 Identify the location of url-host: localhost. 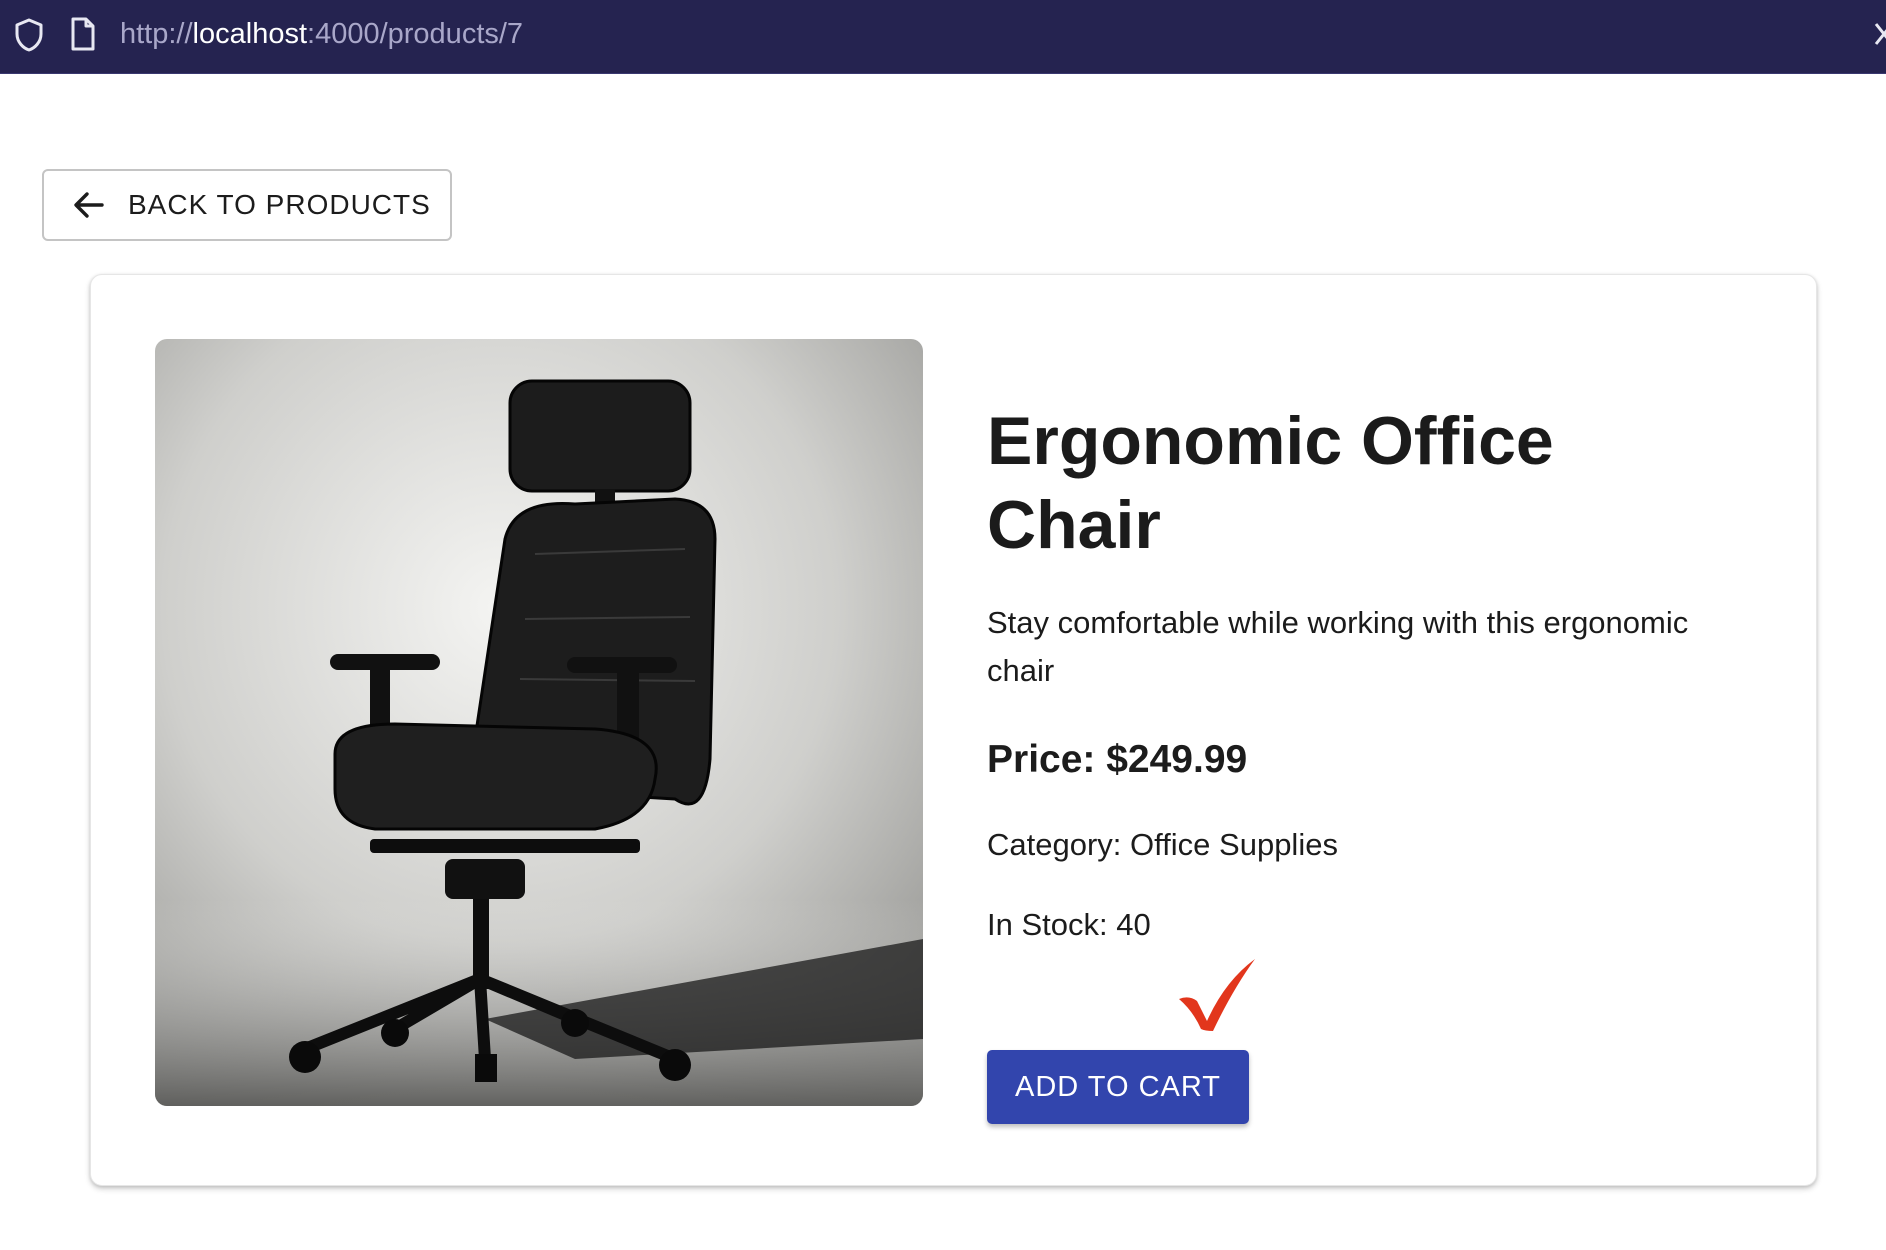
(250, 34).